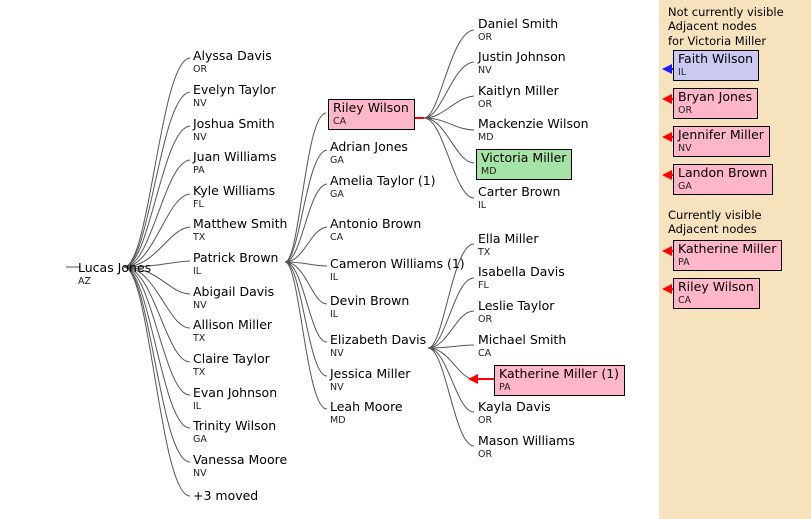 This screenshot has height=519, width=811. What do you see at coordinates (559, 373) in the screenshot?
I see `node-name: Katherine Miller (1)` at bounding box center [559, 373].